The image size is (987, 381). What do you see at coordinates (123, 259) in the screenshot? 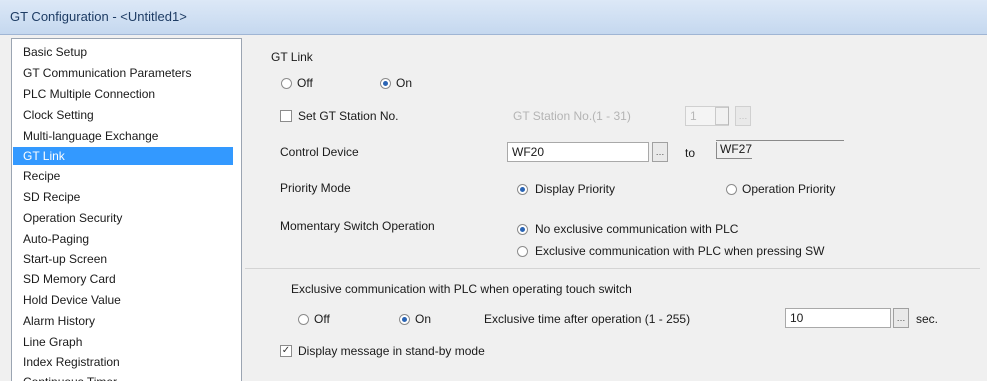
I see `sidebar-item-start-up-screen: Start-up Screen` at bounding box center [123, 259].